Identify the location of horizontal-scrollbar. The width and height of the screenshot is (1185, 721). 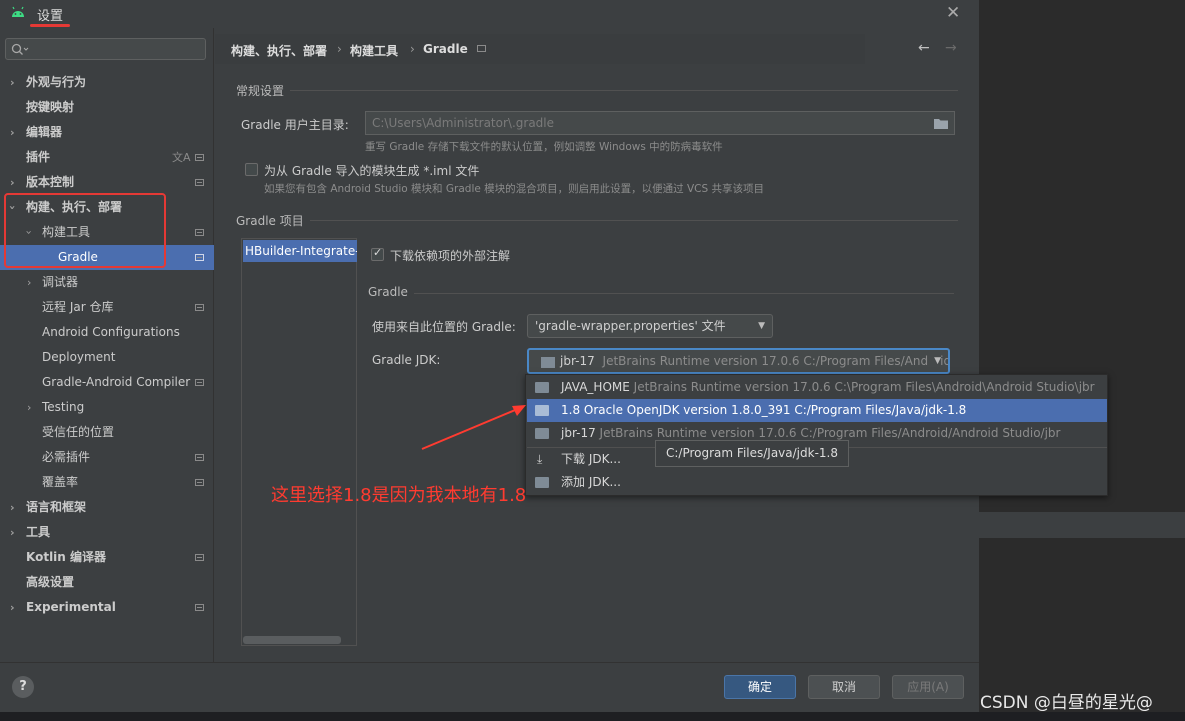
(292, 640).